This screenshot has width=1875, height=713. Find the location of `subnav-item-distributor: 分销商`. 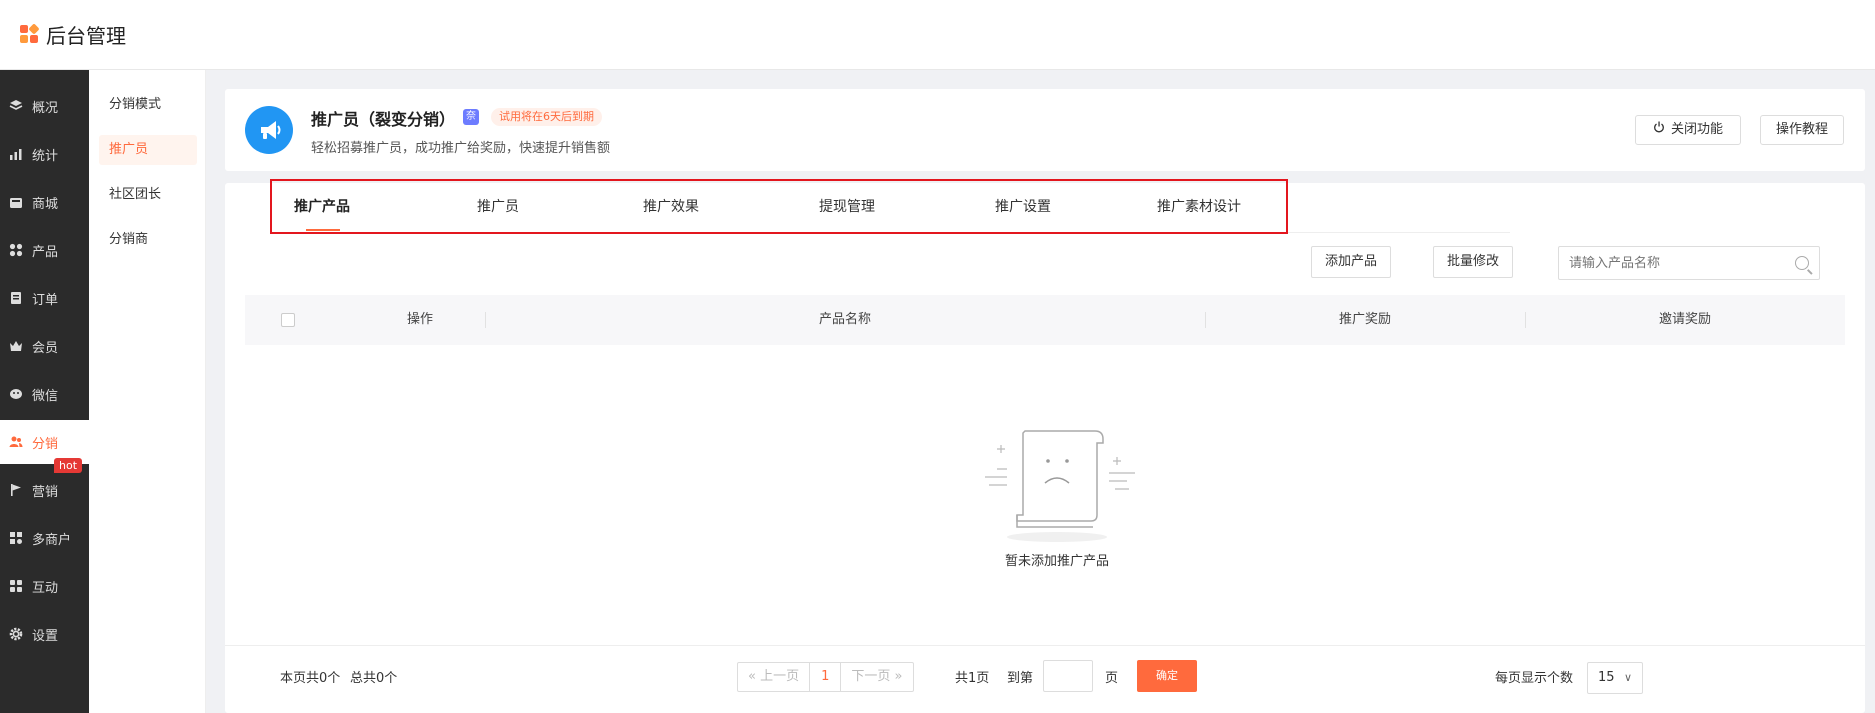

subnav-item-distributor: 分销商 is located at coordinates (148, 240).